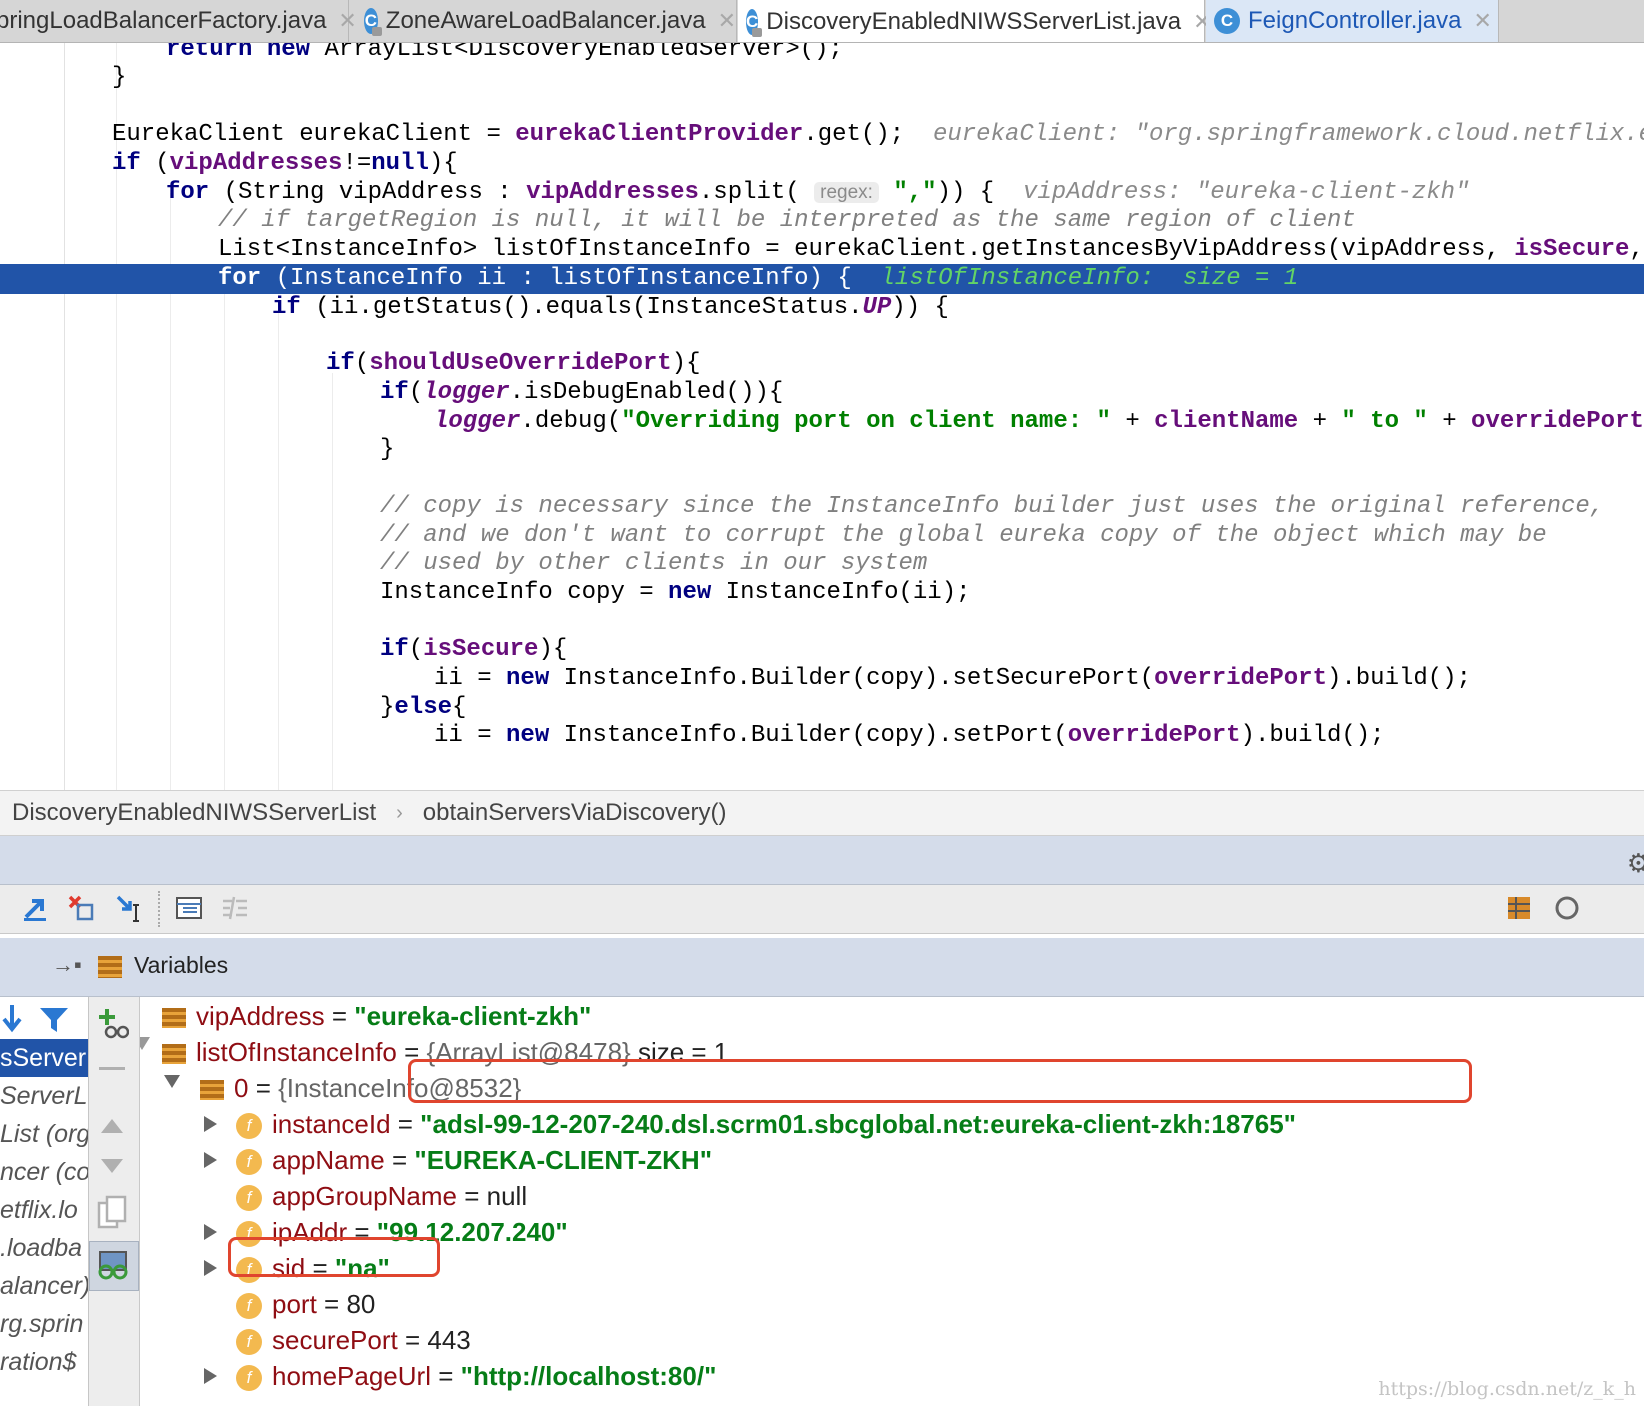  Describe the element at coordinates (159, 909) in the screenshot. I see `toolbar-separator` at that location.